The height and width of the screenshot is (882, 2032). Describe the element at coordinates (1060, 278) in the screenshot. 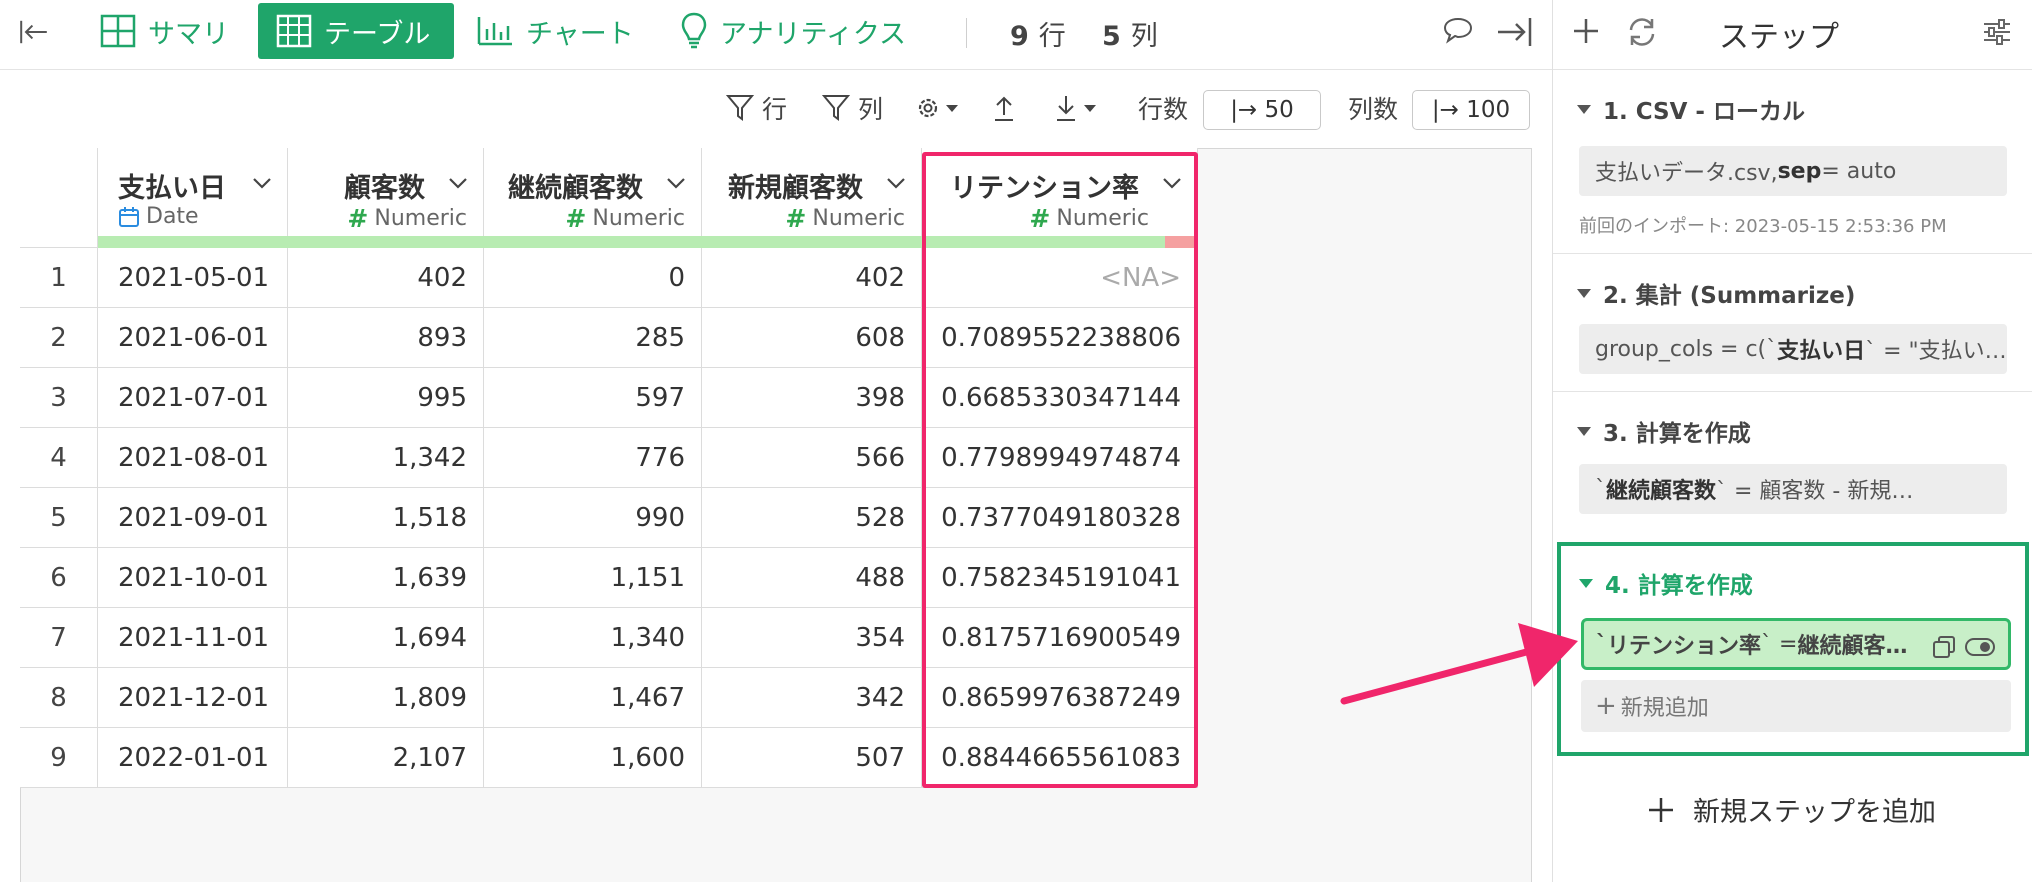

I see `table-cell: <NA>` at that location.